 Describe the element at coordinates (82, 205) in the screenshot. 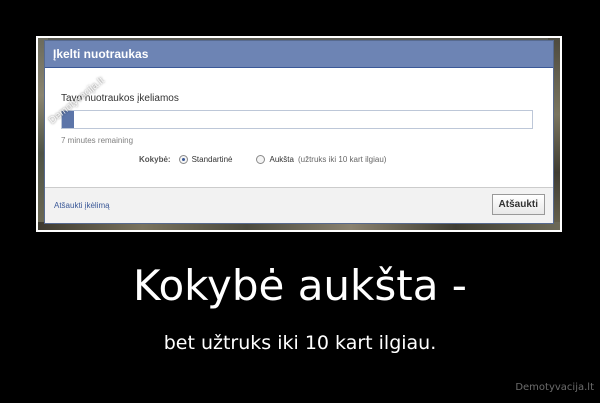

I see `cancel-upload-link: Atšaukti įkėlimą` at that location.